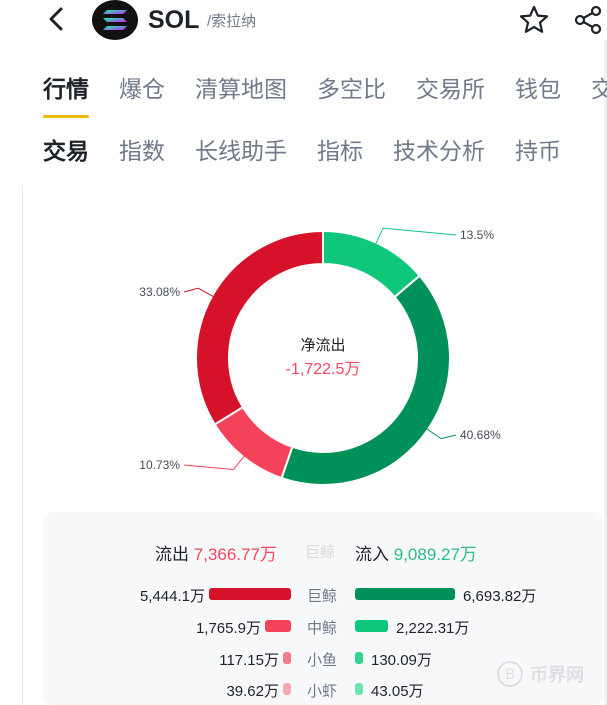 This screenshot has width=607, height=705. I want to click on secondary-tabs: 交易 指数 长线助手 指标 技术分析 持币, so click(317, 149).